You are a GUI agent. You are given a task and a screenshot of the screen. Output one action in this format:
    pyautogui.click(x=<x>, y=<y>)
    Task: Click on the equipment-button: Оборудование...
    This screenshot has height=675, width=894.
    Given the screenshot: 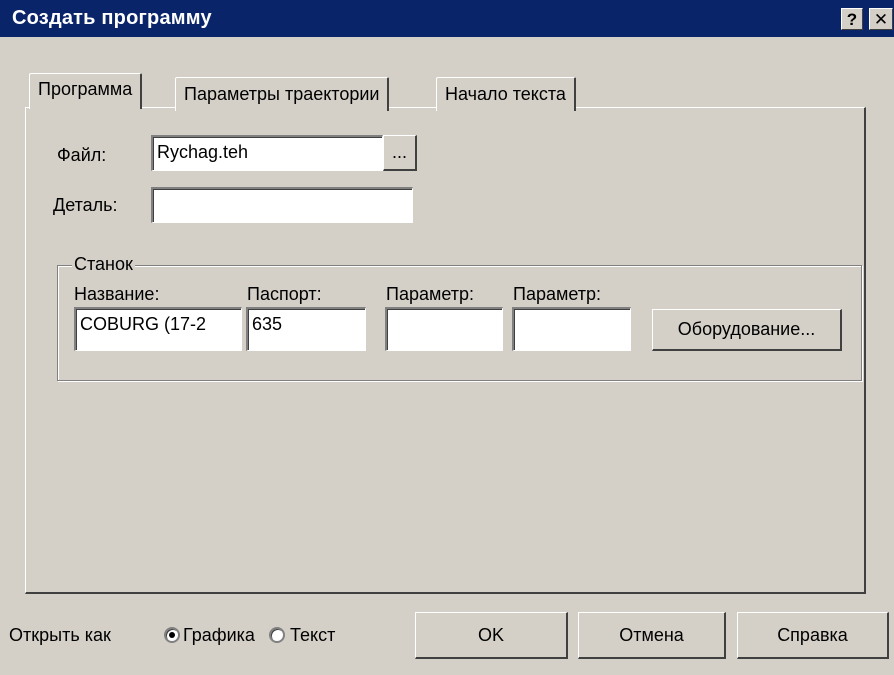 What is the action you would take?
    pyautogui.click(x=747, y=330)
    